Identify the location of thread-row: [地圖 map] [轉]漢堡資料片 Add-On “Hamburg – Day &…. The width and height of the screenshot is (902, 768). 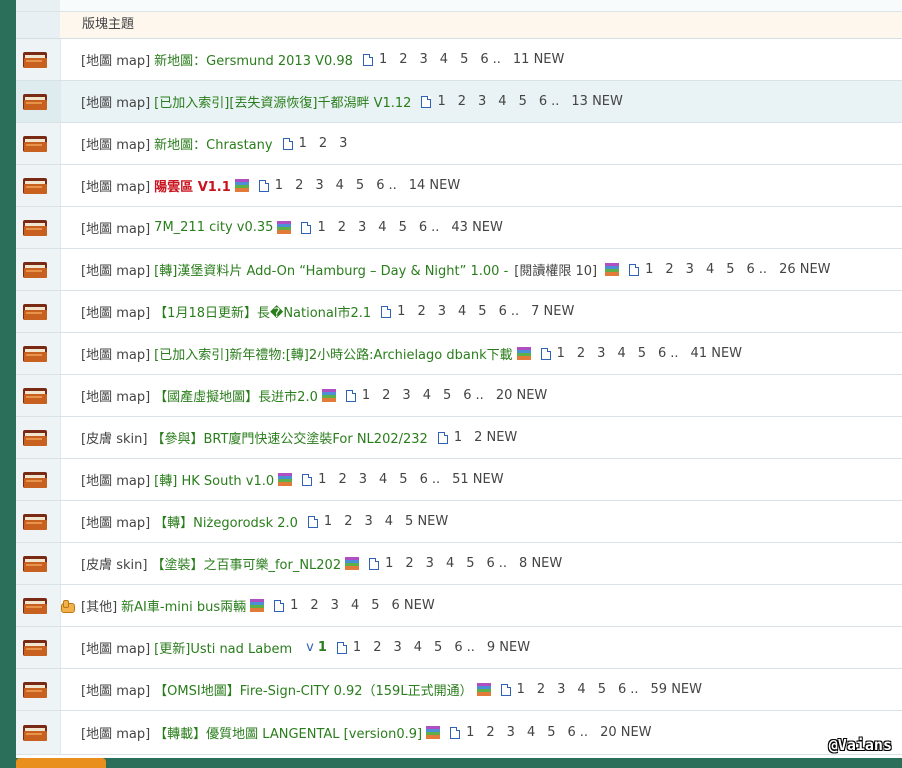
(459, 270).